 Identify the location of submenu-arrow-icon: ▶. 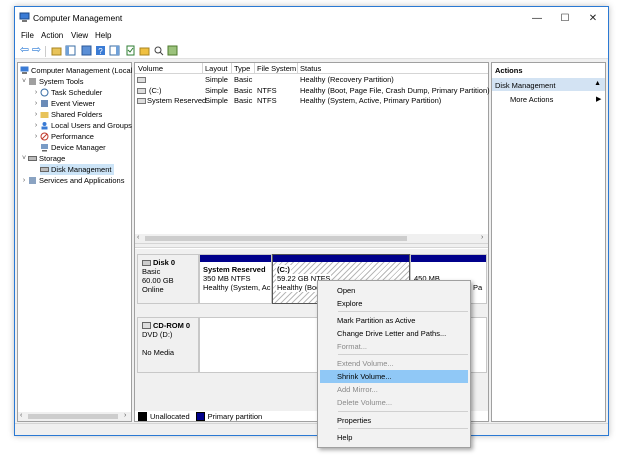
(598, 99).